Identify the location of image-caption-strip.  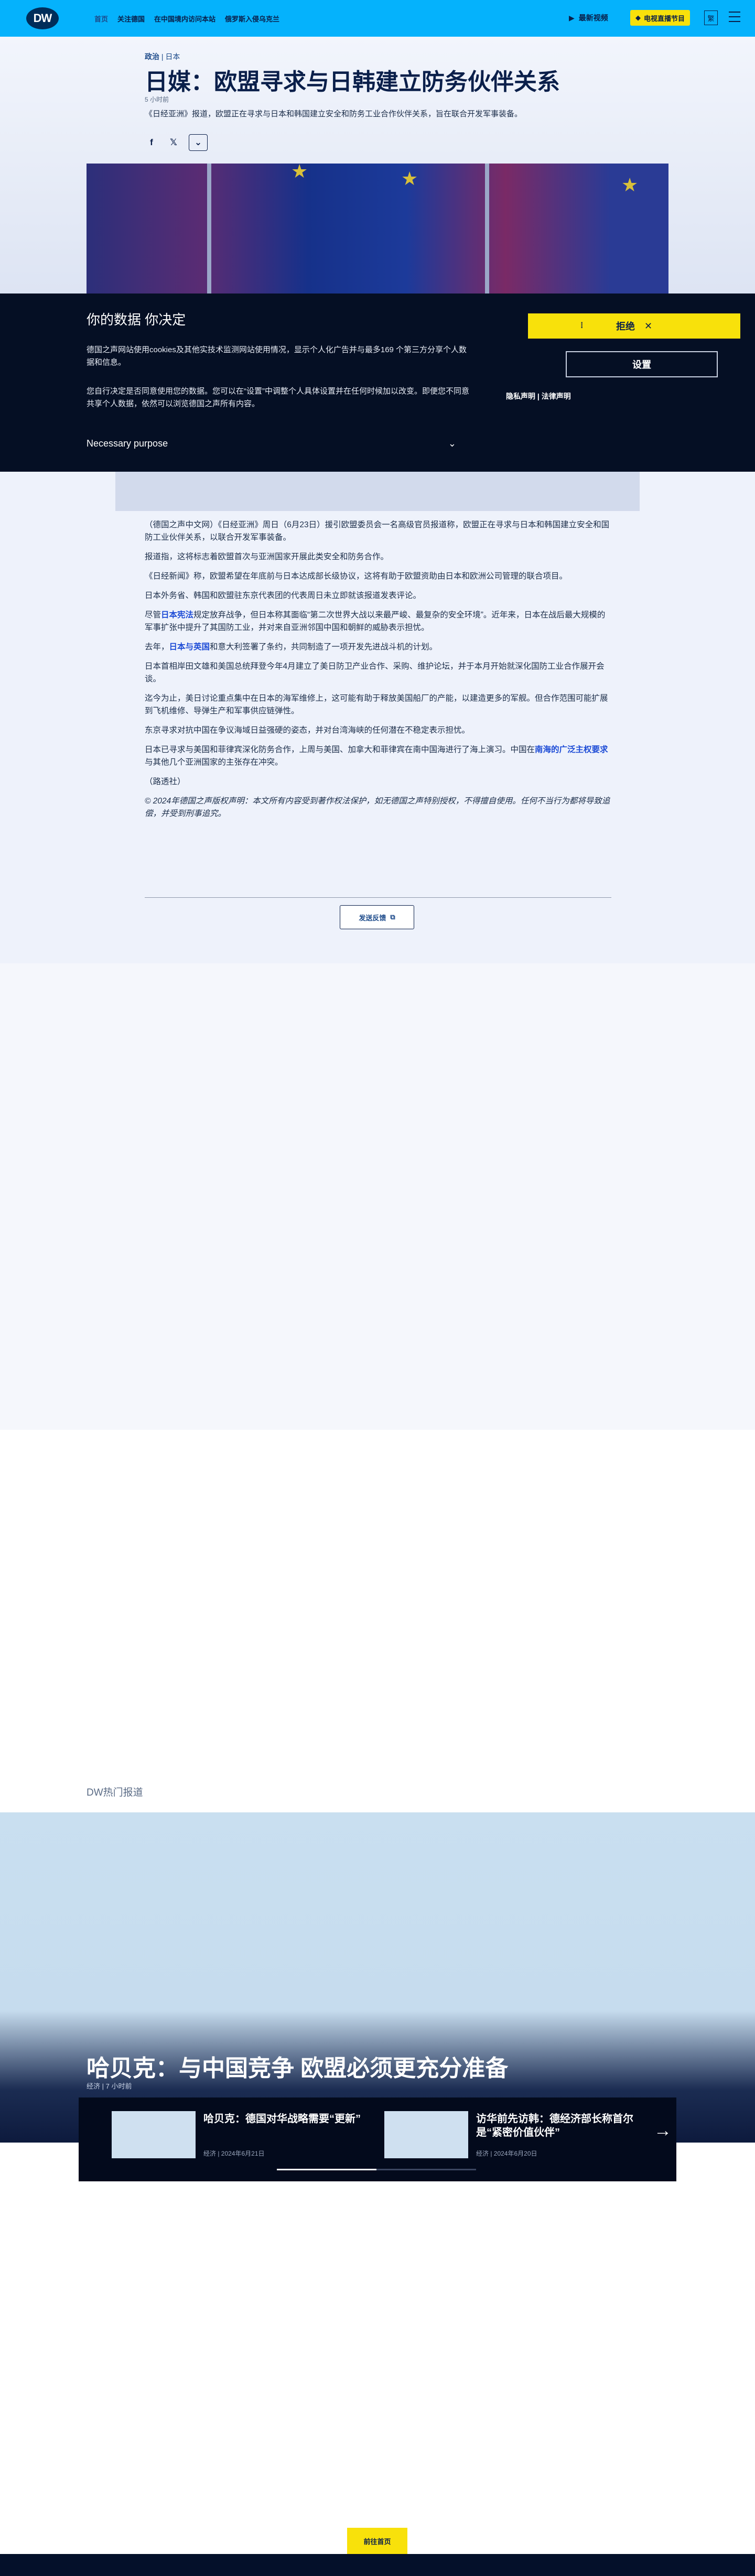
(377, 491).